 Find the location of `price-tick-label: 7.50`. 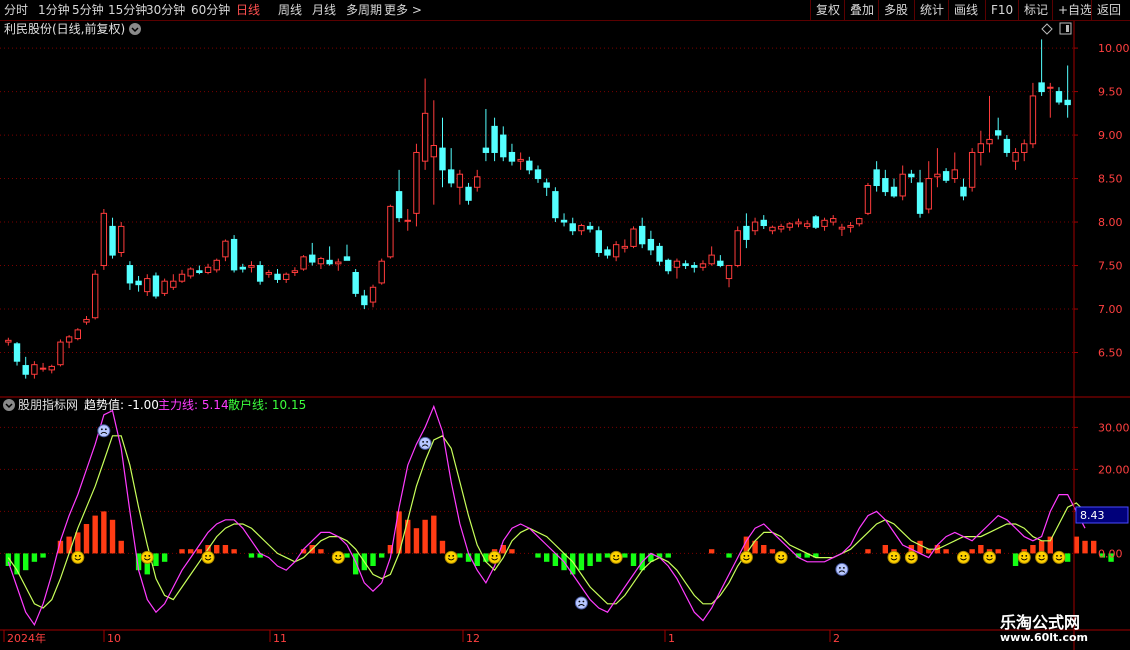

price-tick-label: 7.50 is located at coordinates (1110, 266).